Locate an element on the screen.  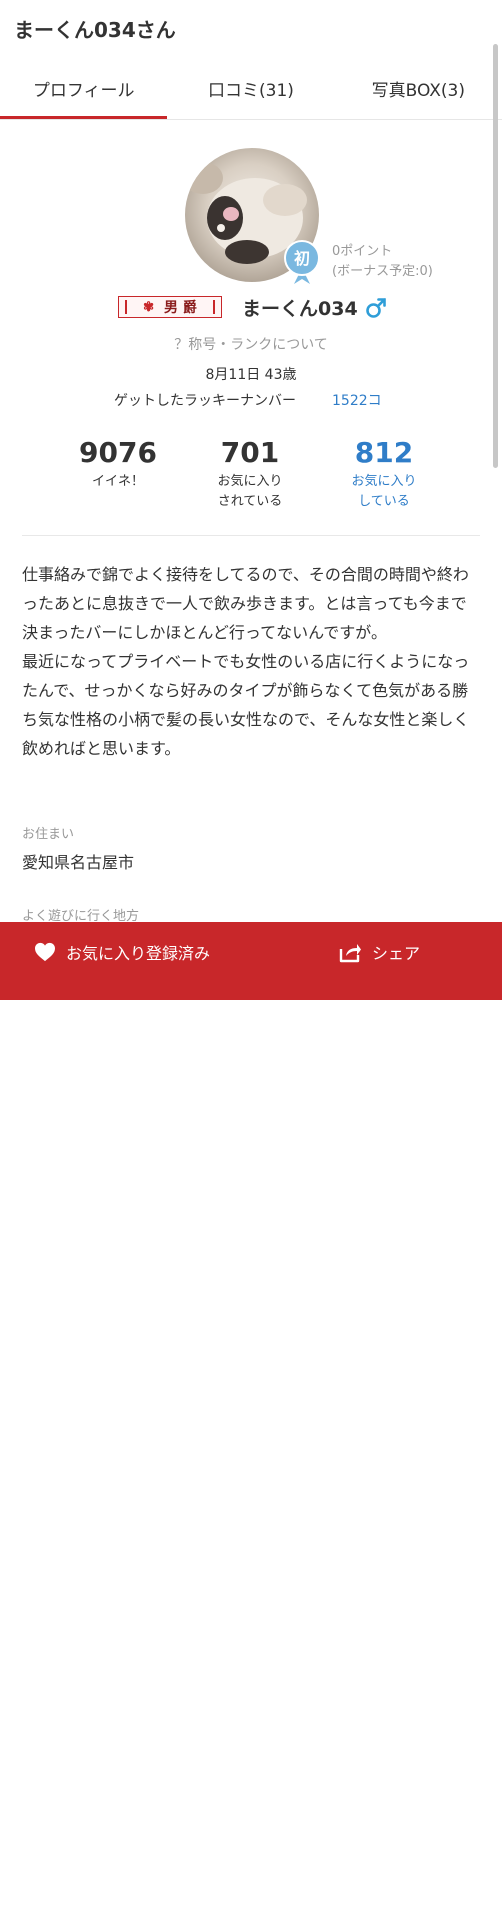
page-title: まーくん034さん is located at coordinates (95, 30).